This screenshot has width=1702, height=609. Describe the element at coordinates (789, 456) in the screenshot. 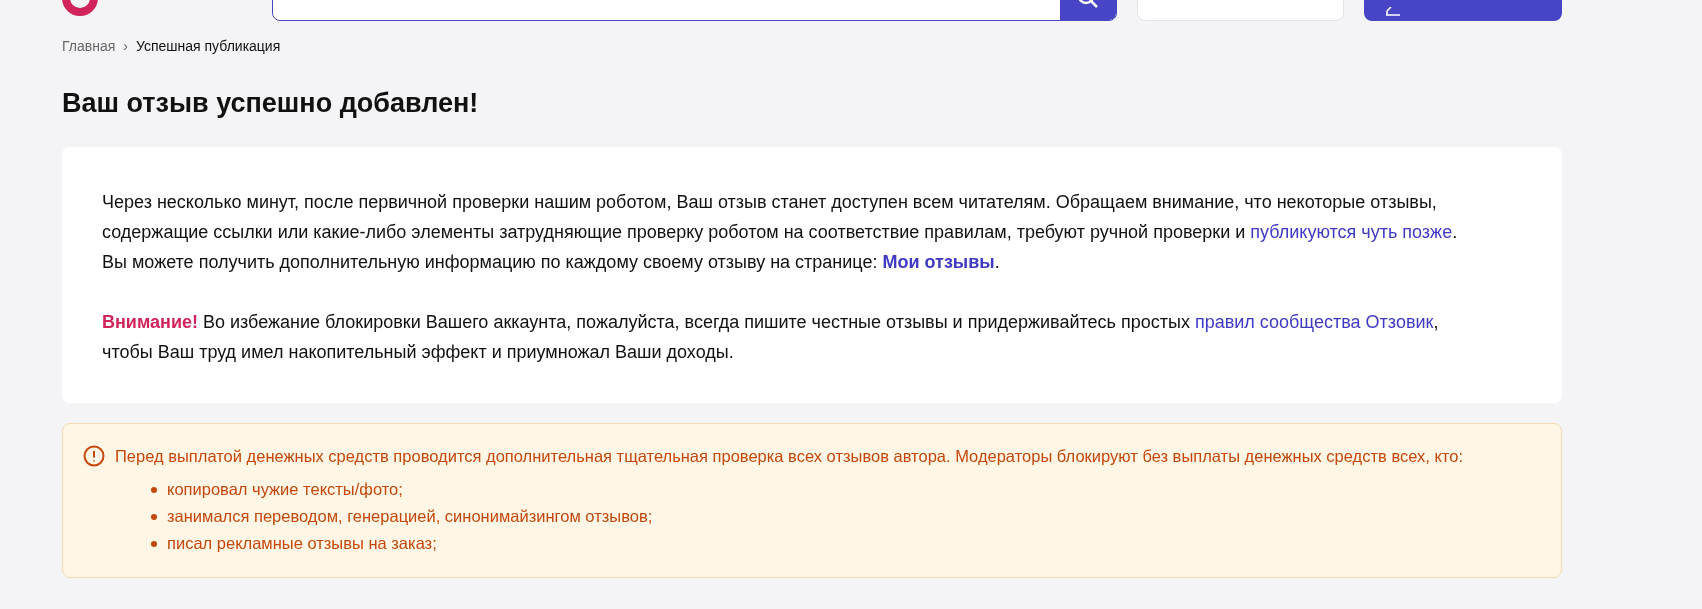

I see `warning-text: Перед выплатой денежных средств проводится дополнительная тщательная проверка всех отзывов автора. Модераторы блокируют без выплаты денежных средств всех, кто:` at that location.